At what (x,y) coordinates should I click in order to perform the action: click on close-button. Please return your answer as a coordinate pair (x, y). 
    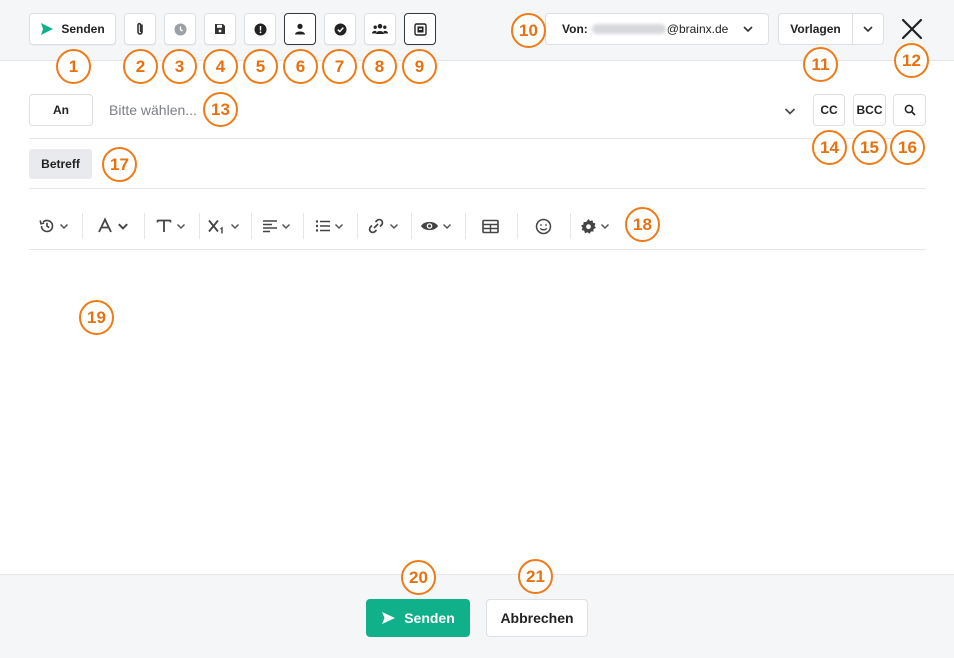
    Looking at the image, I should click on (912, 29).